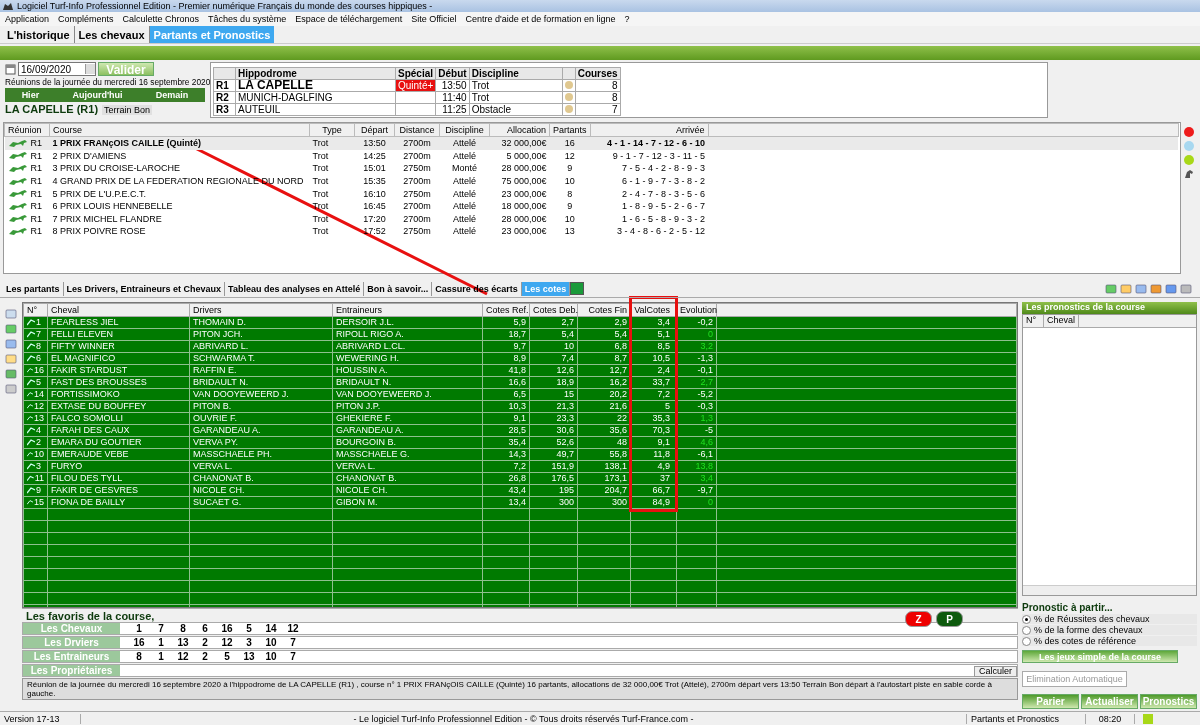  What do you see at coordinates (227, 430) in the screenshot?
I see `table-cell: GARANDEAU A.` at bounding box center [227, 430].